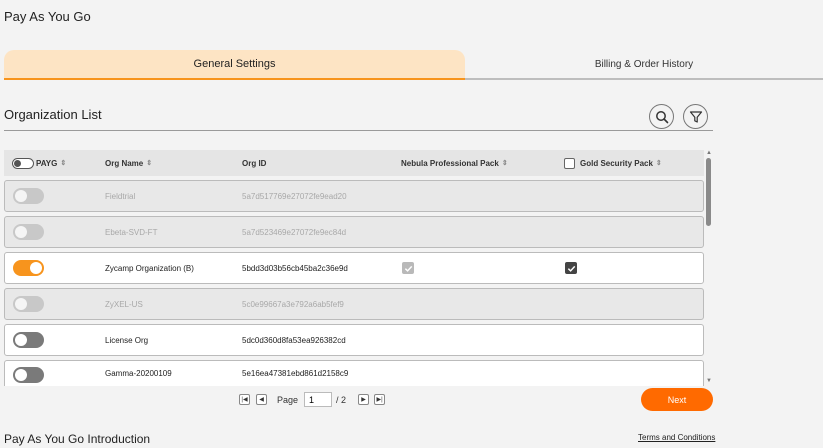  I want to click on prev-page-icon: ◀, so click(261, 400).